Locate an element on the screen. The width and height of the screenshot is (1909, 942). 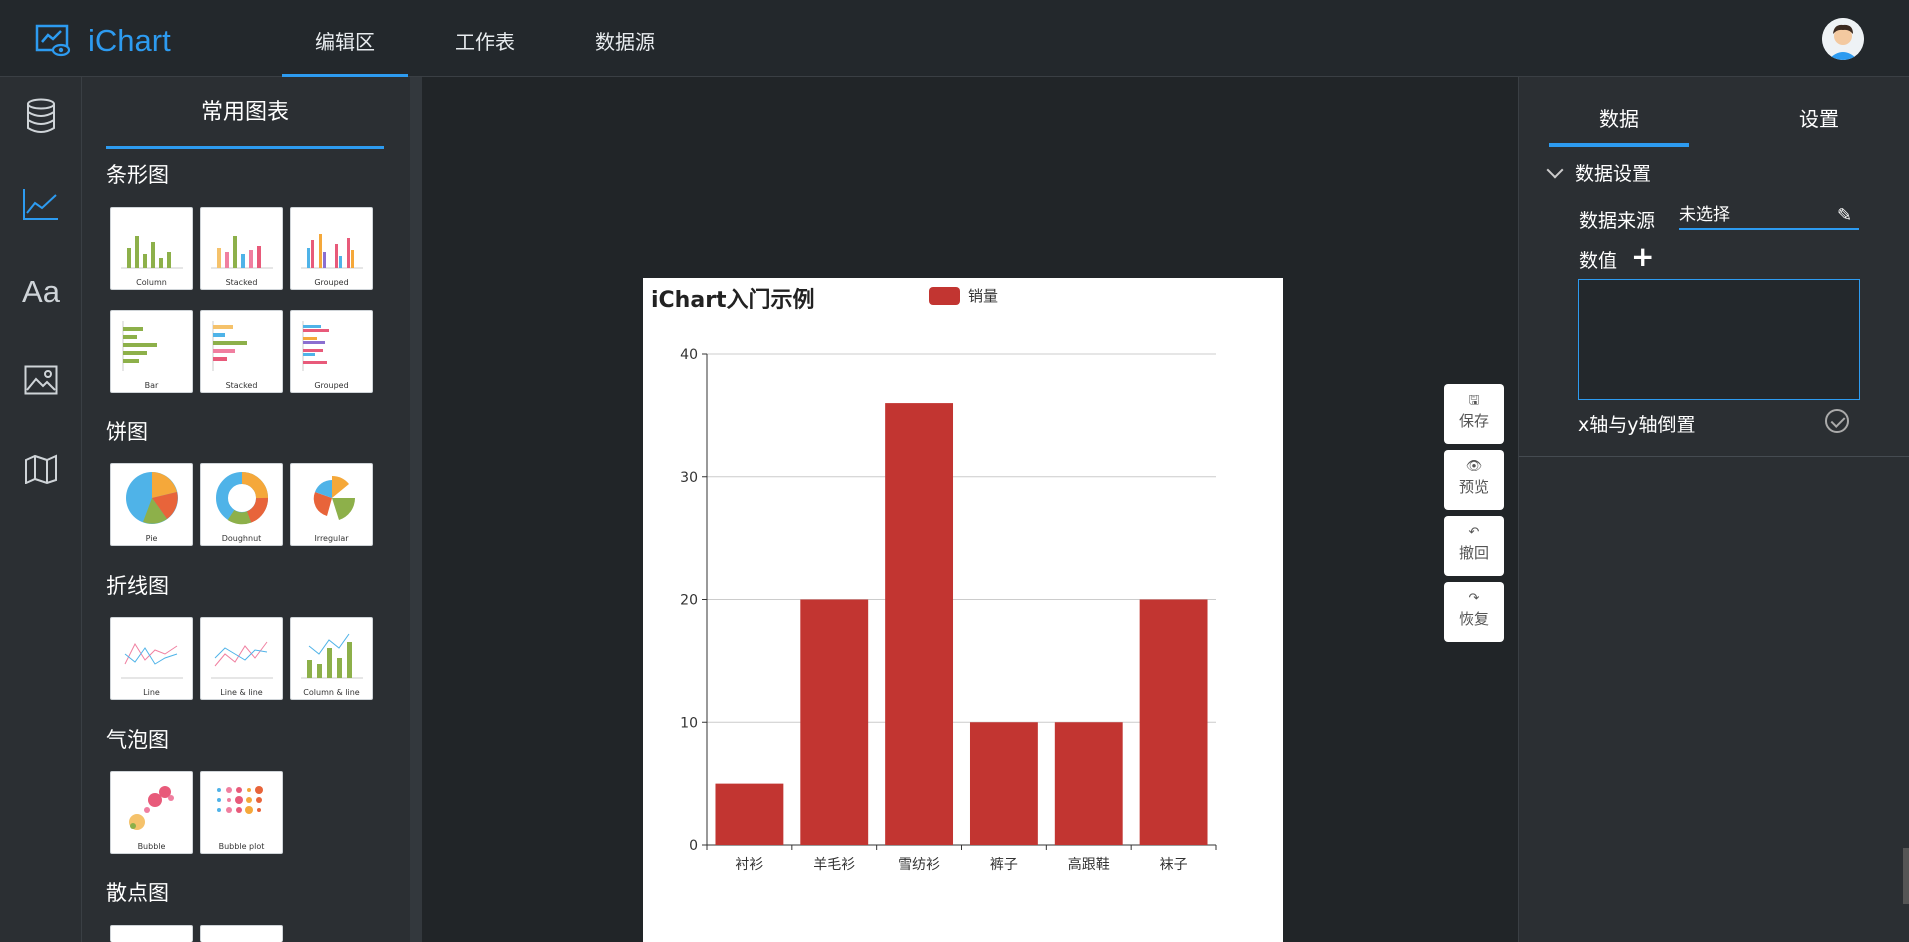
save-icon: 🖫 is located at coordinates (1474, 400).